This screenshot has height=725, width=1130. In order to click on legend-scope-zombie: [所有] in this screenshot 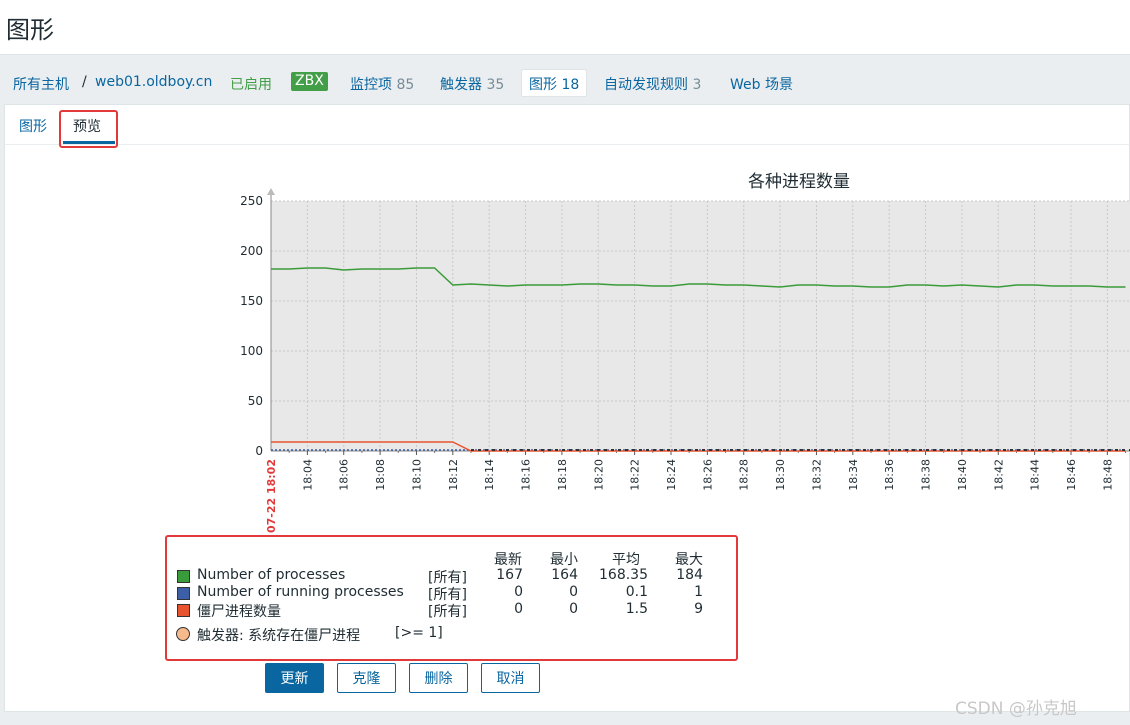, I will do `click(447, 612)`.